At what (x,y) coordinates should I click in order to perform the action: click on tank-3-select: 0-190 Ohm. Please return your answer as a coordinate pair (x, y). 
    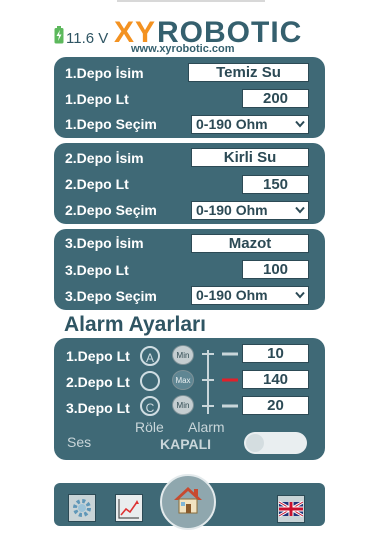
    Looking at the image, I should click on (250, 295).